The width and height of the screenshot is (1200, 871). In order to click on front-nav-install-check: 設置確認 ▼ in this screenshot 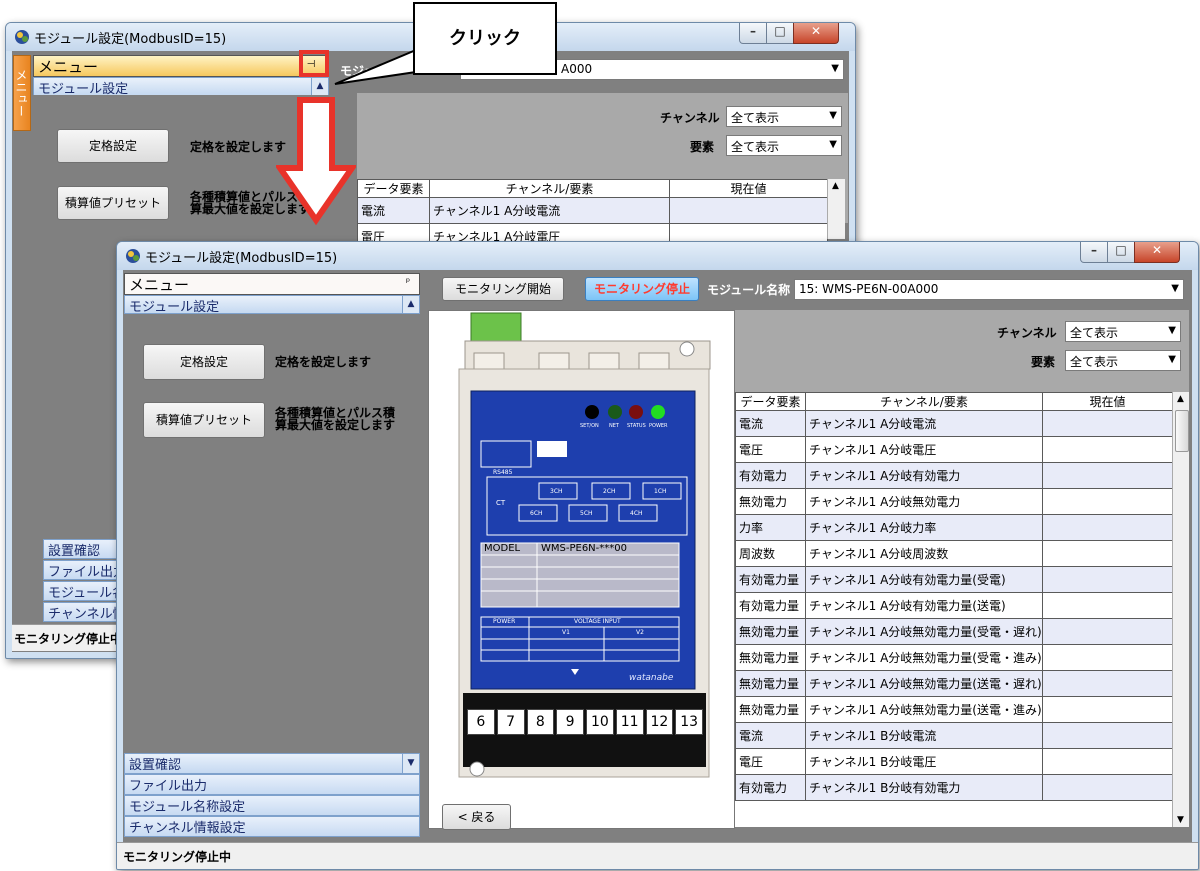, I will do `click(272, 763)`.